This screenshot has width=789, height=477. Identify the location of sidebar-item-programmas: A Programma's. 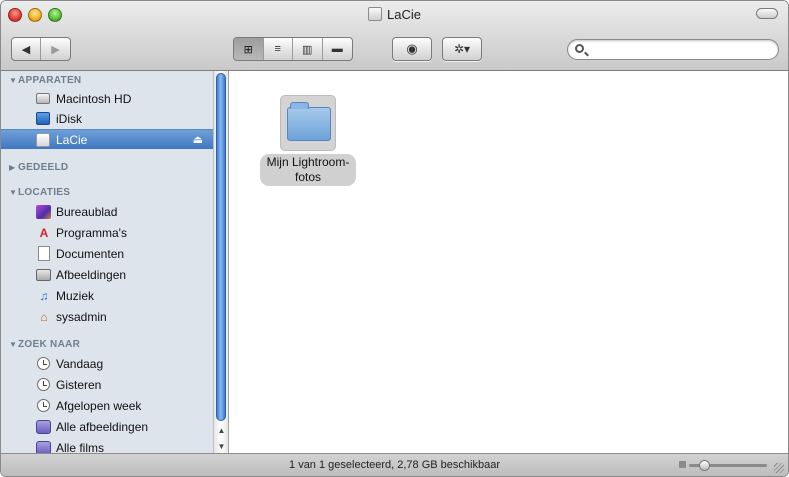
(107, 233).